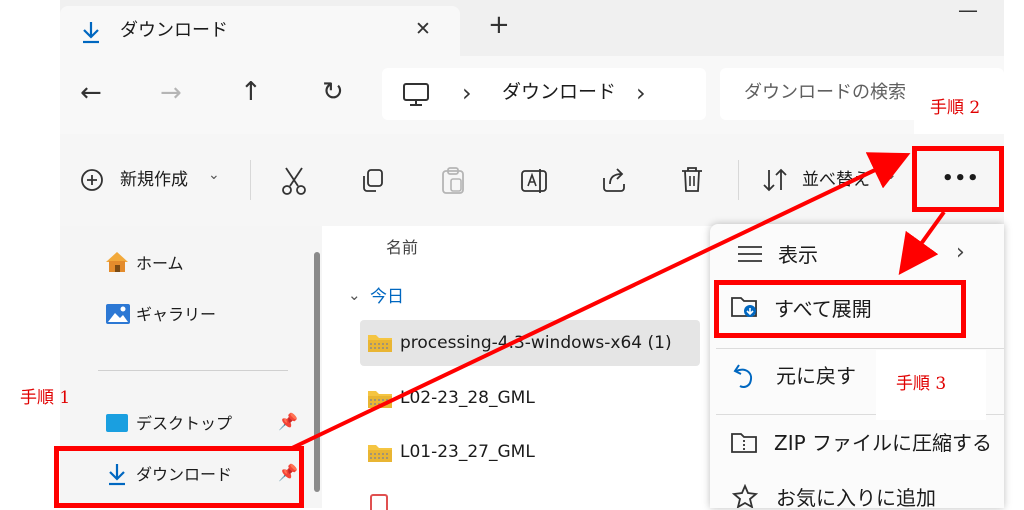  What do you see at coordinates (955, 108) in the screenshot?
I see `annotation-step2: 手順 2` at bounding box center [955, 108].